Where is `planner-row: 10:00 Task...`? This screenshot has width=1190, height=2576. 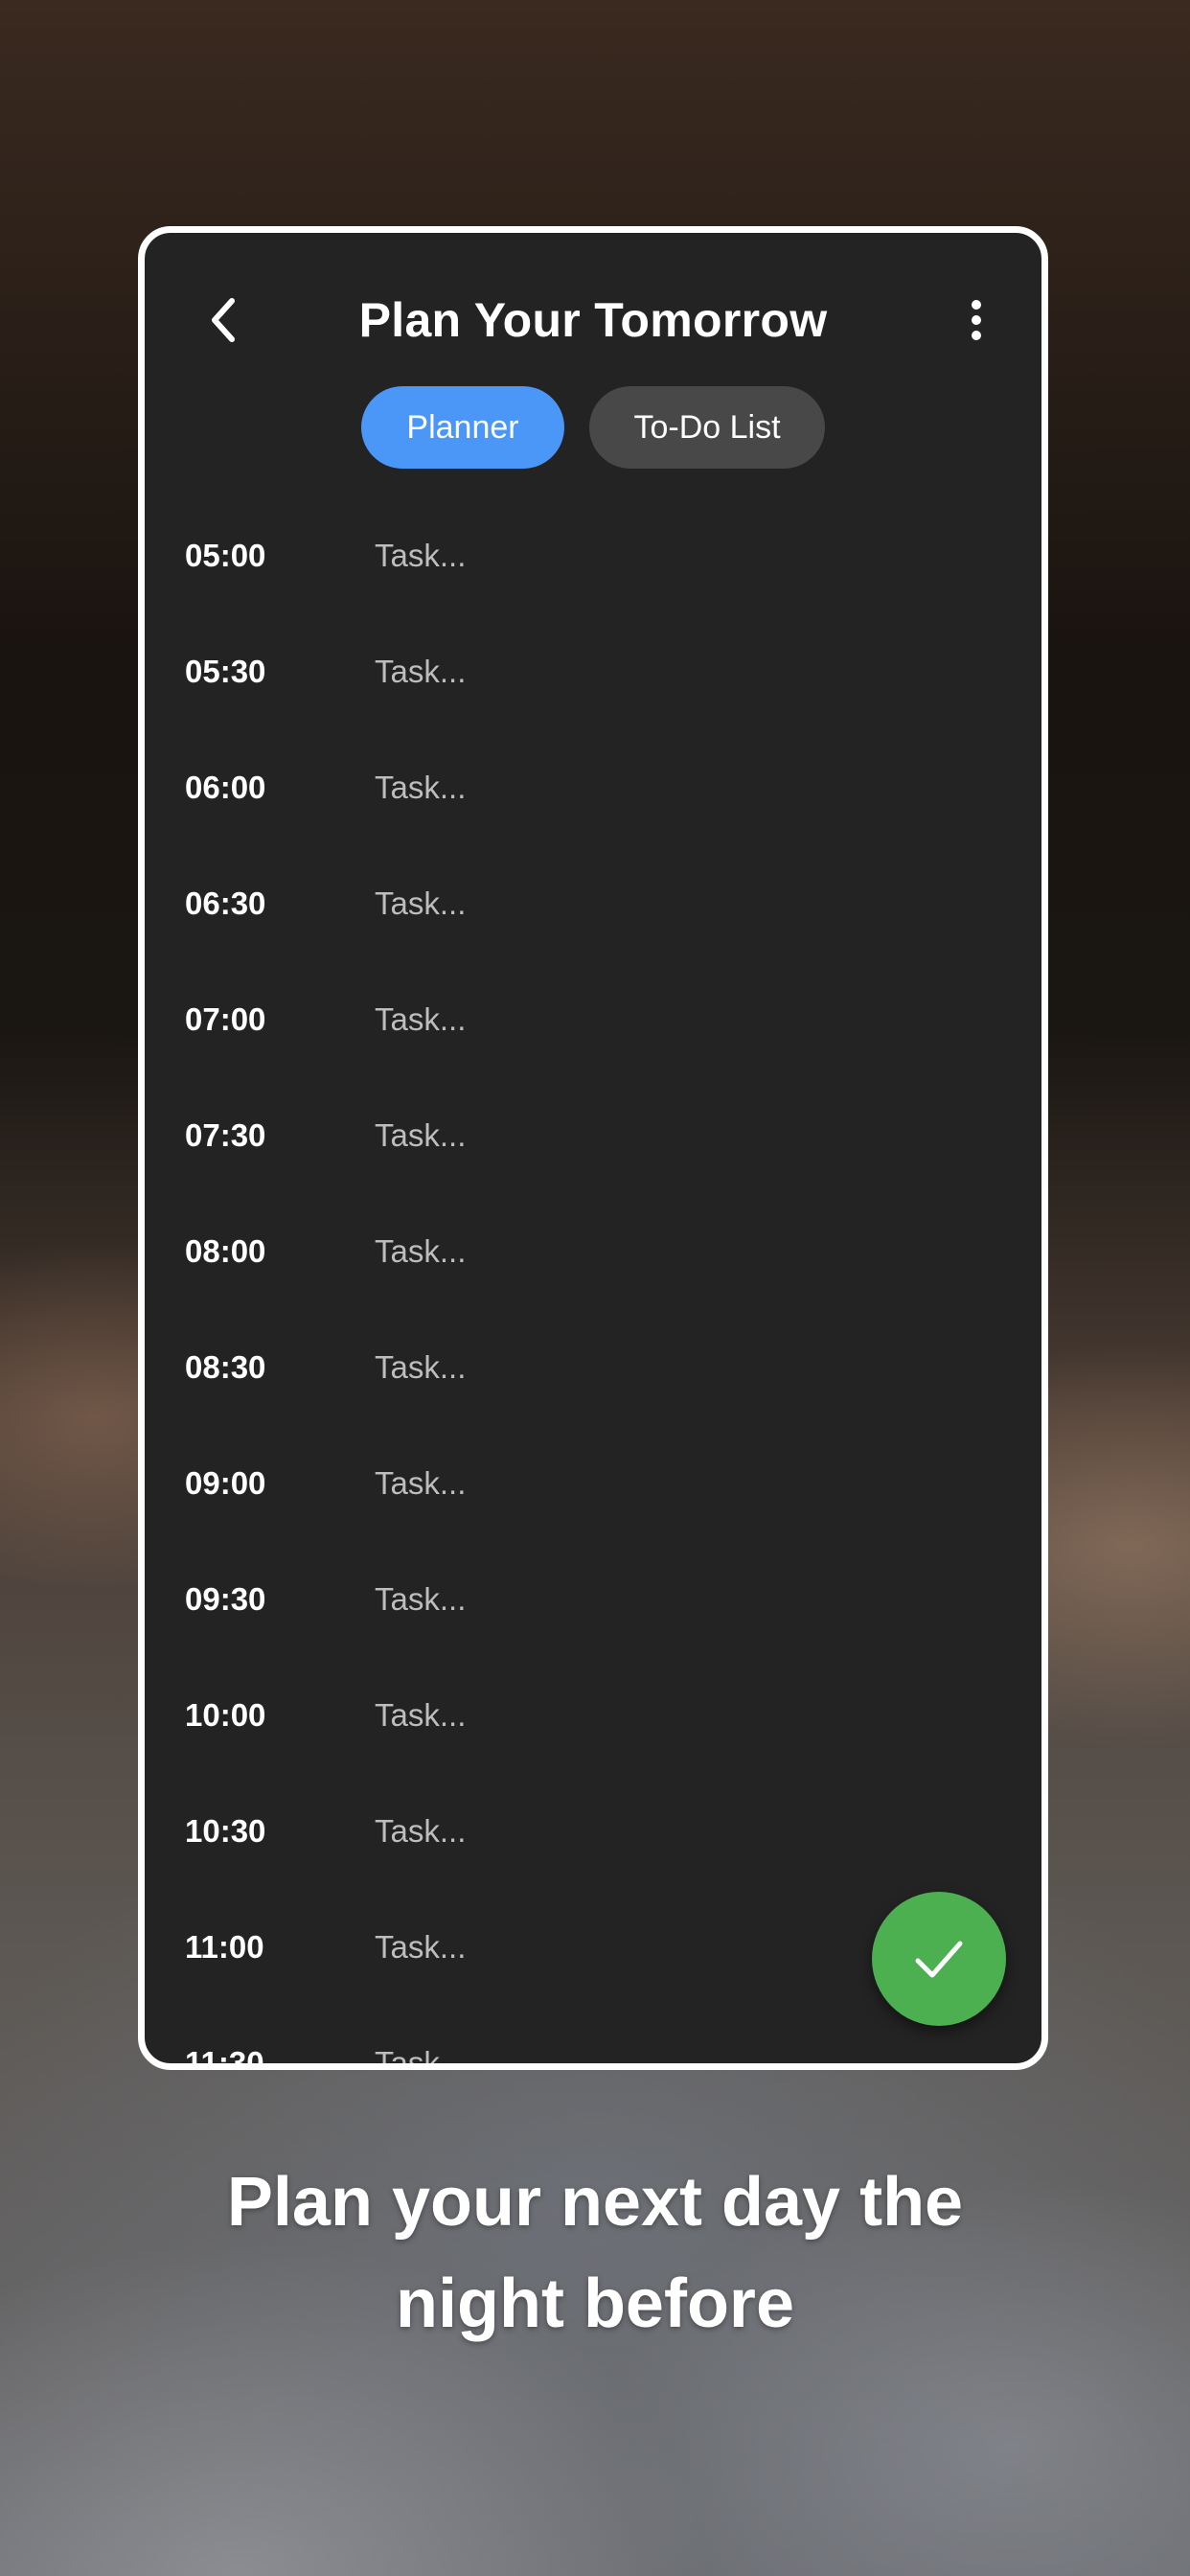
planner-row: 10:00 Task... is located at coordinates (593, 1736).